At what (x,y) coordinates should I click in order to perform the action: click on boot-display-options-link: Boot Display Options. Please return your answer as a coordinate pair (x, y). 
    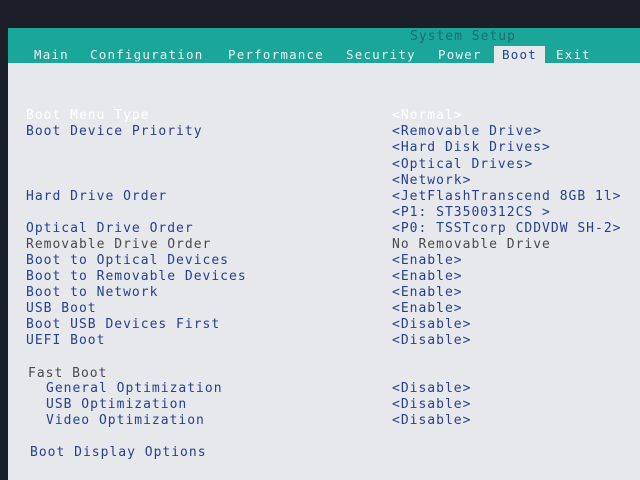
    Looking at the image, I should click on (118, 452).